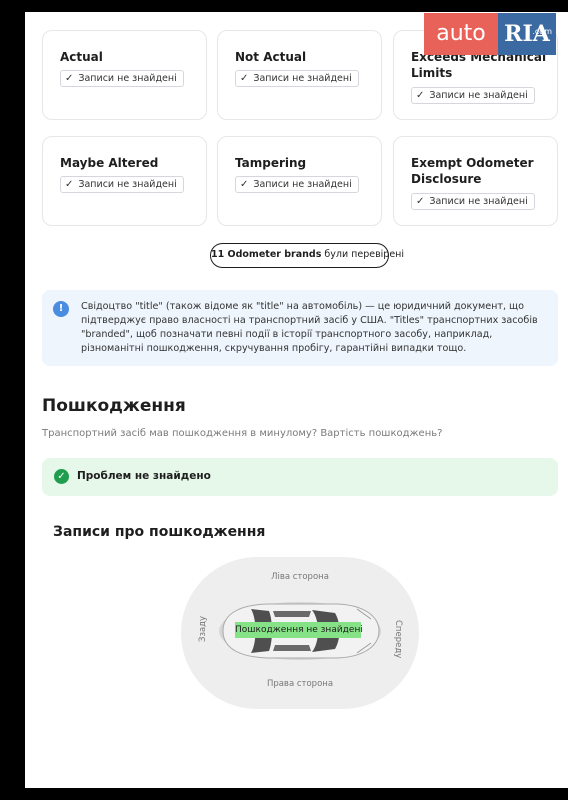 This screenshot has width=568, height=800. I want to click on label-left-side: Ліва сторона, so click(300, 577).